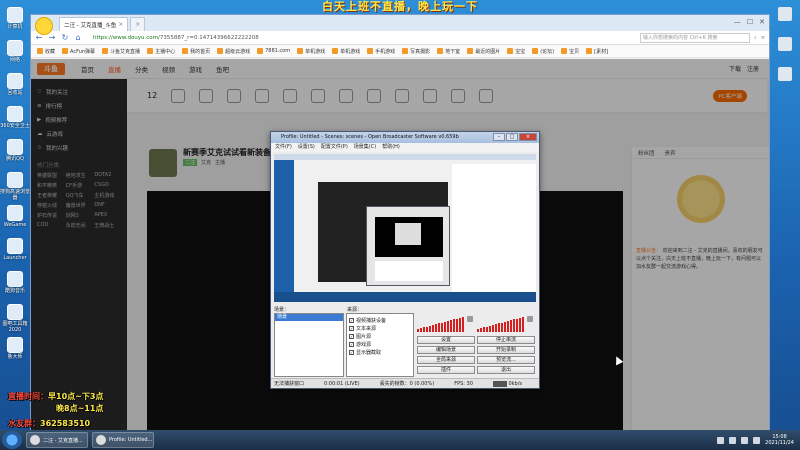 The image size is (800, 450). What do you see at coordinates (196, 51) in the screenshot?
I see `bookmark-item: 我的首页` at bounding box center [196, 51].